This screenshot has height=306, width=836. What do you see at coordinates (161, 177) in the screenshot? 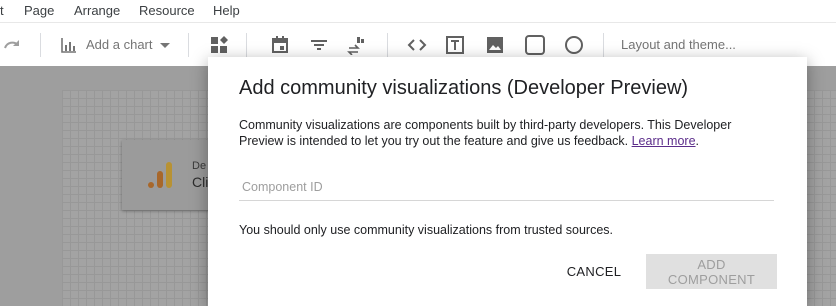
I see `analytics-logo-icon` at bounding box center [161, 177].